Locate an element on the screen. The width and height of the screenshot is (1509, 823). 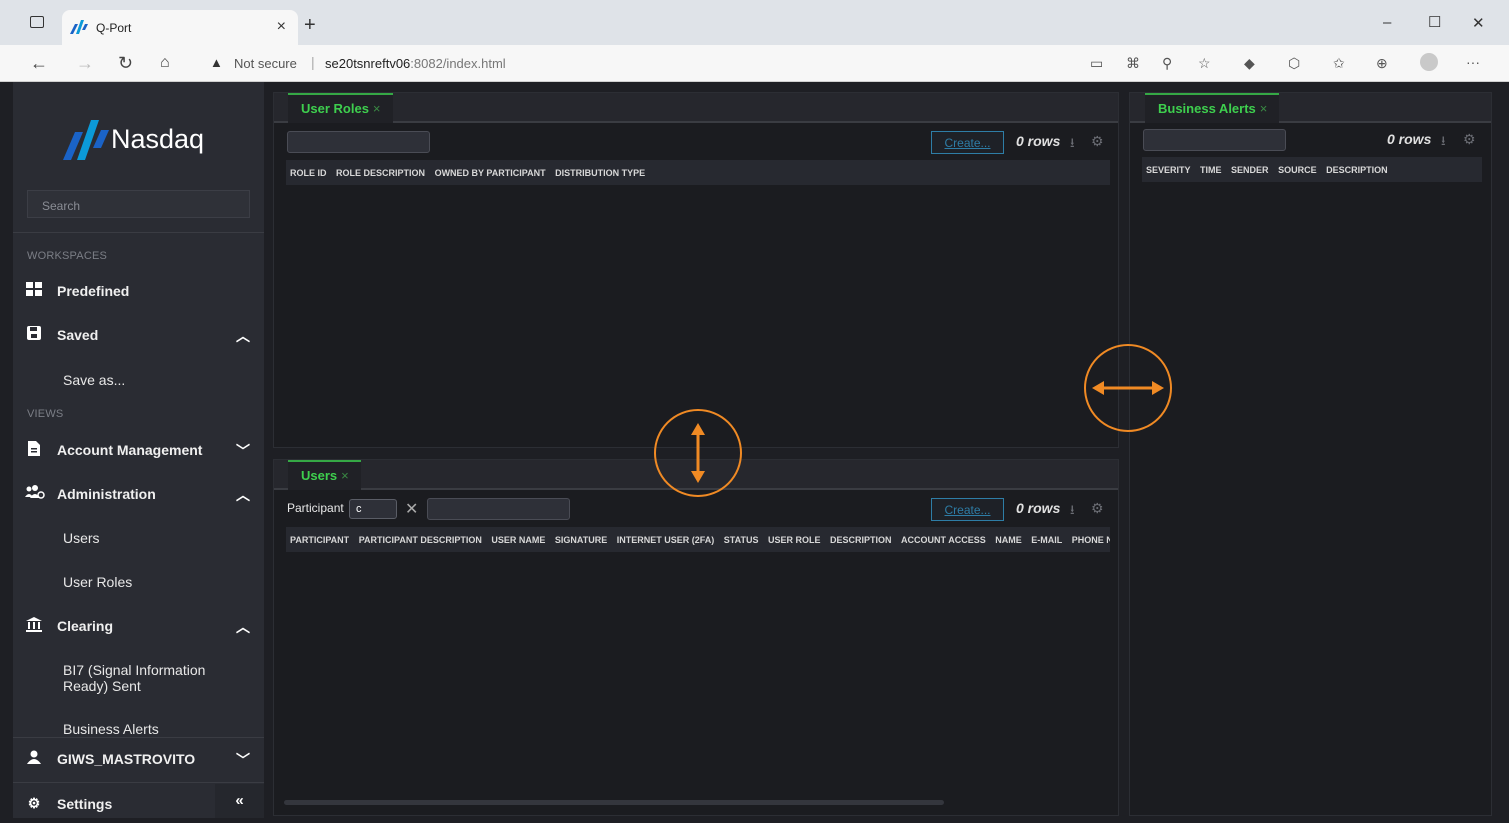
sidebar-item-account-management: Account Management ﹀ is located at coordinates (138, 449).